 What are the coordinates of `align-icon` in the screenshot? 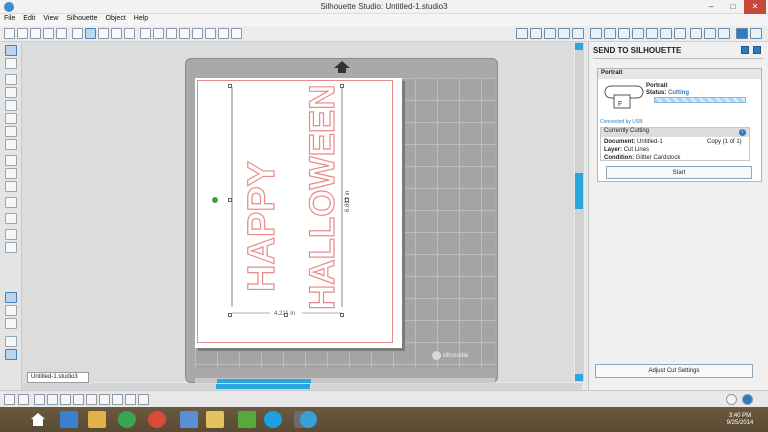 It's located at (596, 33).